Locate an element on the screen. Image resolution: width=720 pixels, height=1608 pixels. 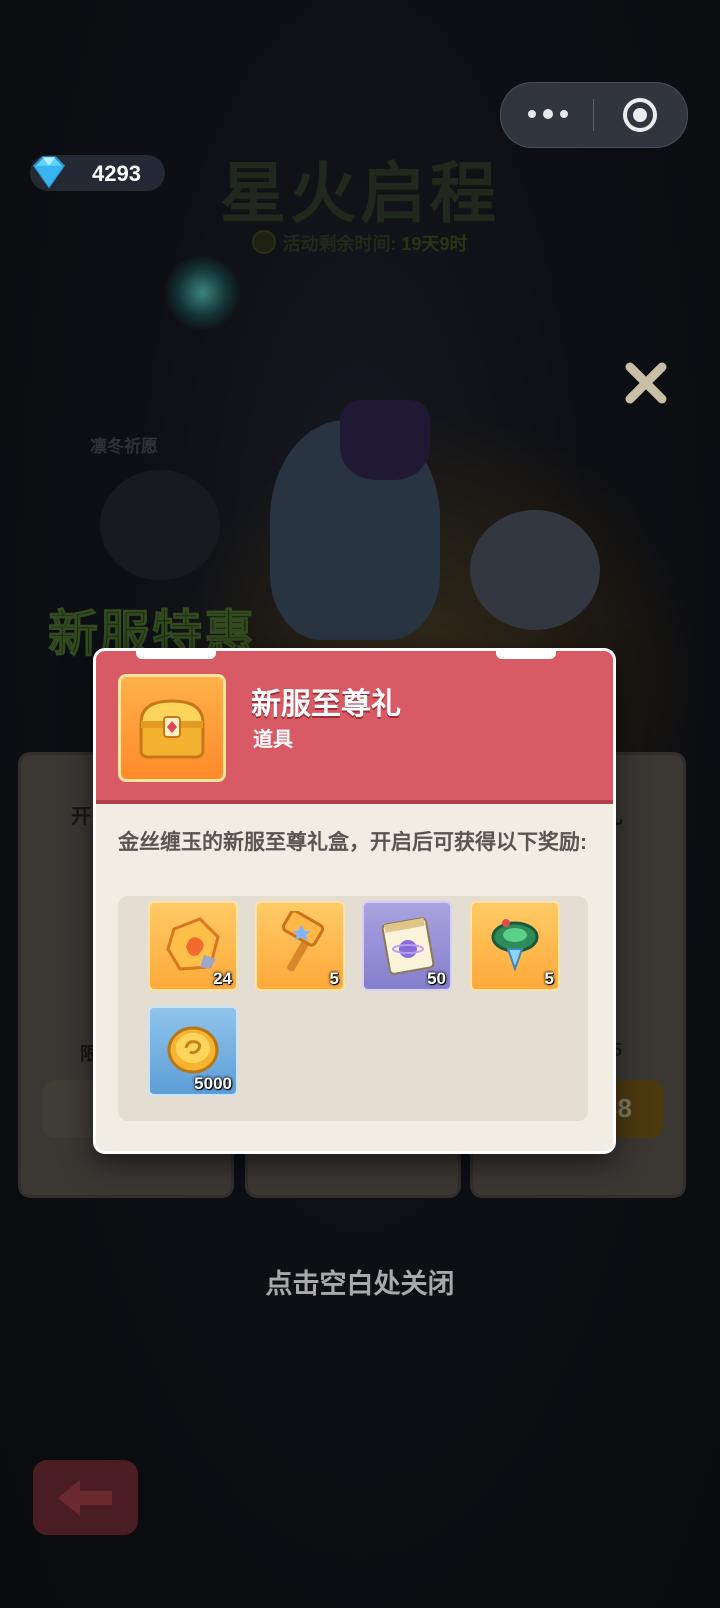
reward-item: 50 is located at coordinates (407, 946).